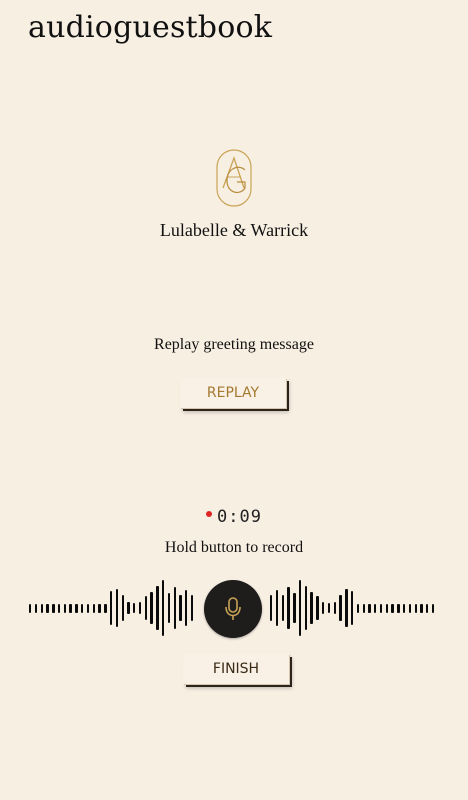  I want to click on app-brand: audioguestbook, so click(150, 27).